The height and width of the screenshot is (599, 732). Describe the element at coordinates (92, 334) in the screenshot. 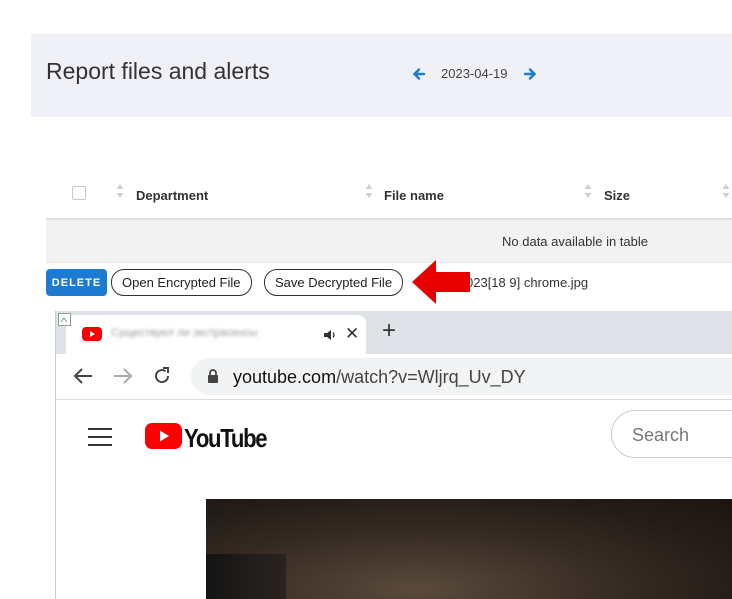

I see `youtube-favicon-icon` at that location.